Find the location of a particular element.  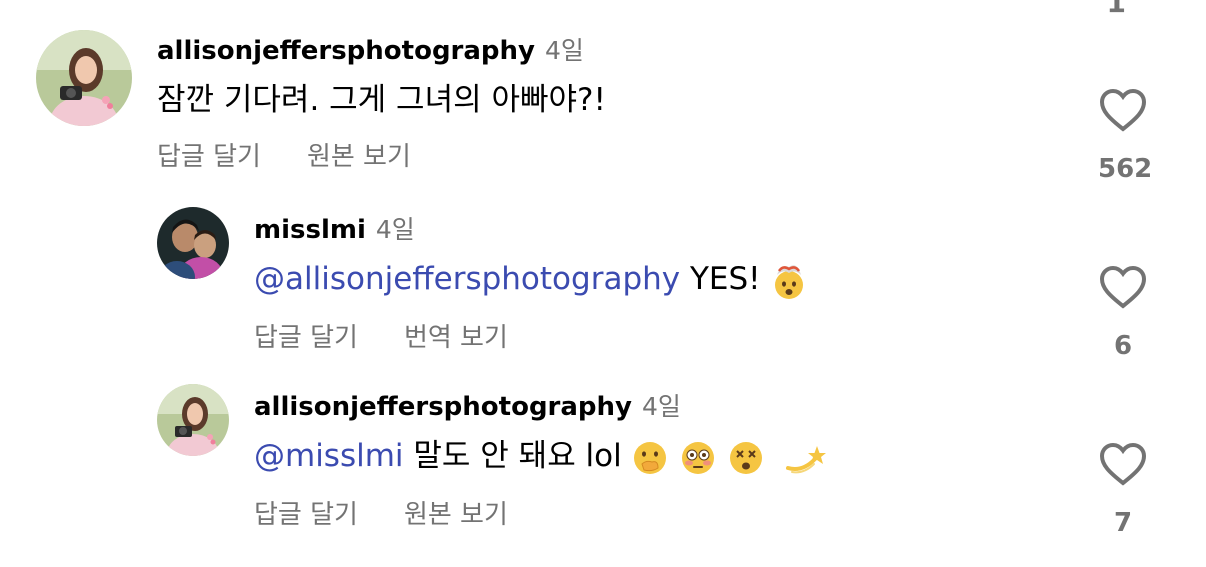

comment-text: @allisonjeffersphotography YES! is located at coordinates (531, 280).